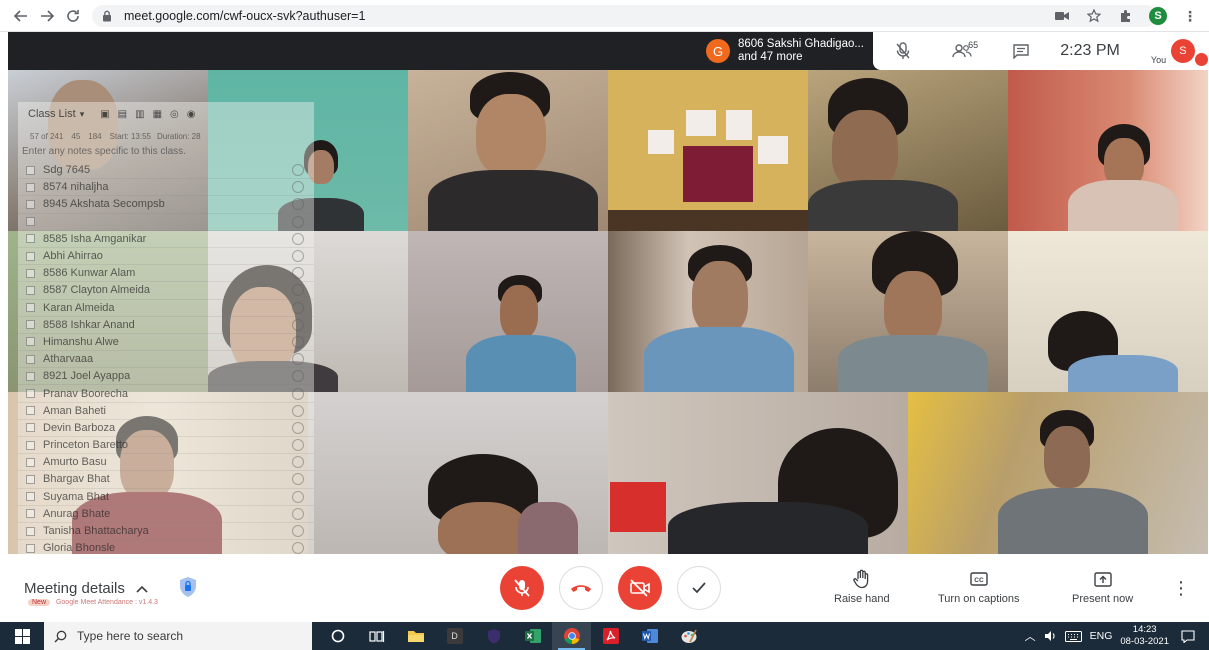 This screenshot has width=1209, height=650. What do you see at coordinates (21, 16) in the screenshot?
I see `back-button` at bounding box center [21, 16].